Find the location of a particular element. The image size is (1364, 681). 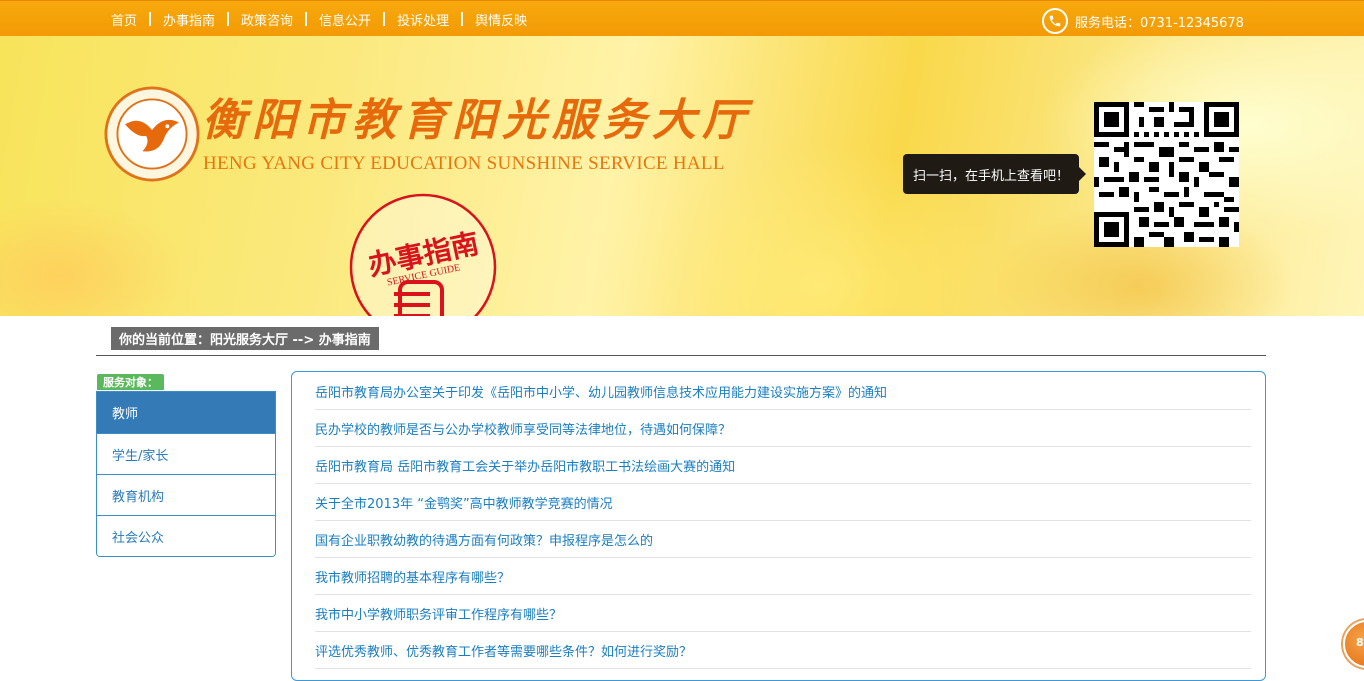

article-link: 关于全市2013年 “金鹗奖”高中教师教学竞赛的情况 is located at coordinates (783, 502).